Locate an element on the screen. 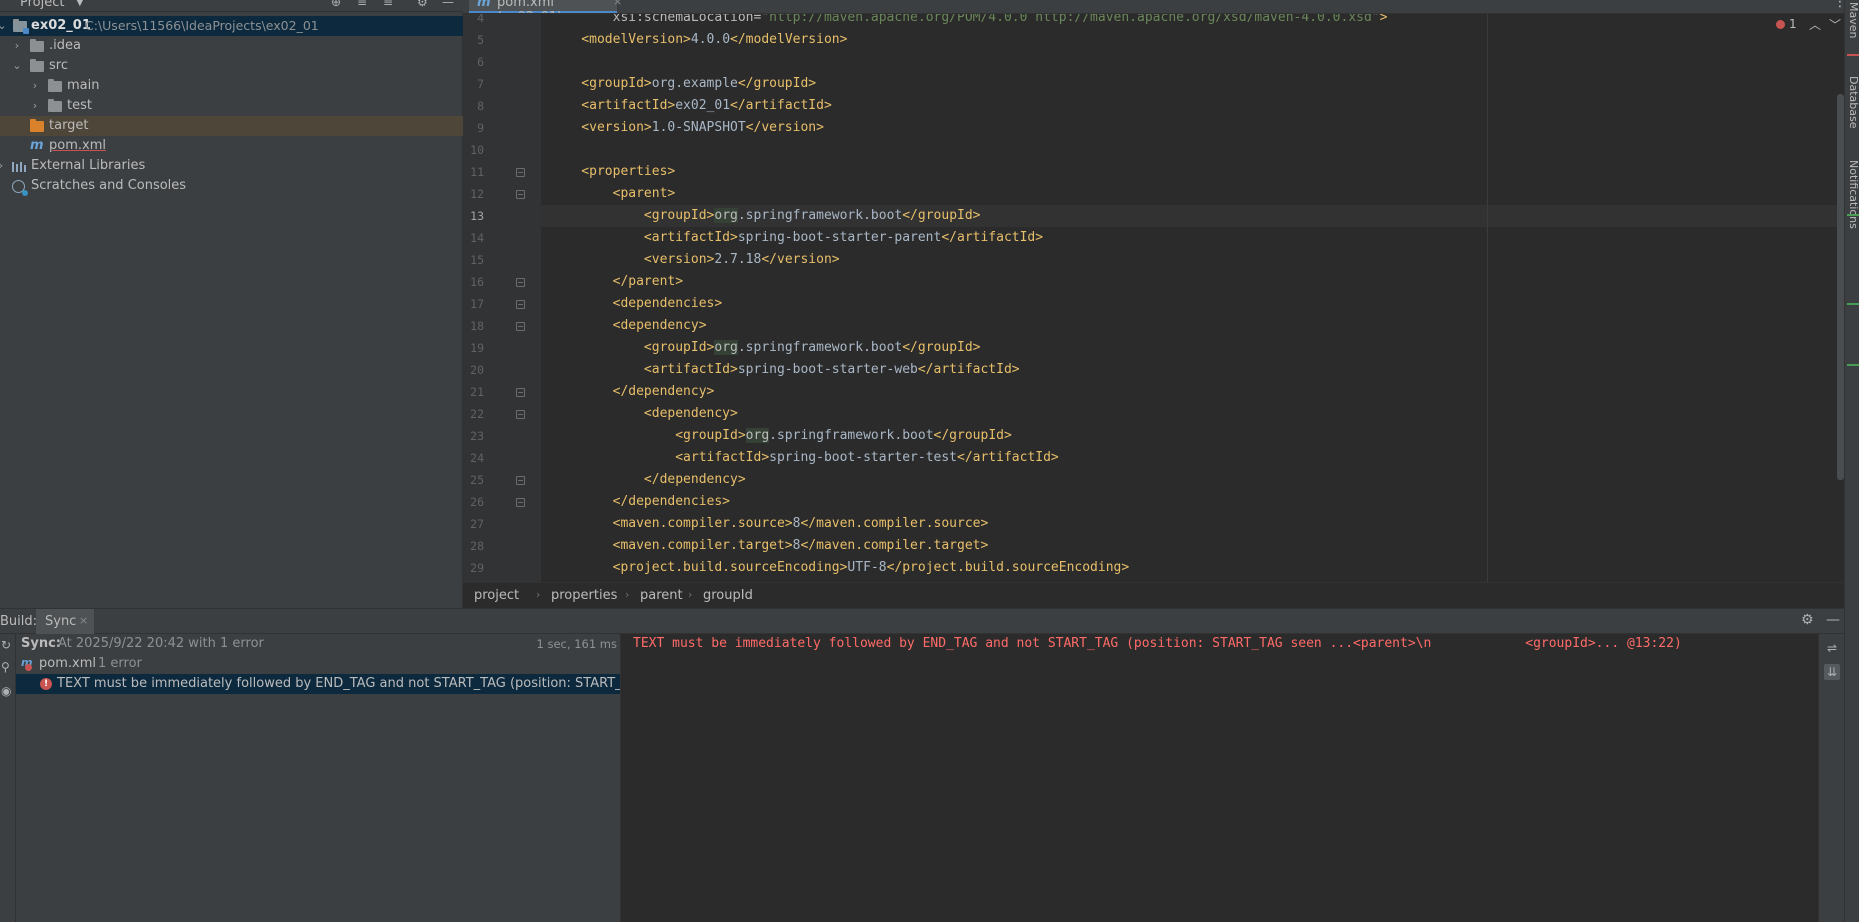 This screenshot has width=1859, height=922. tree-item-target: target is located at coordinates (231, 126).